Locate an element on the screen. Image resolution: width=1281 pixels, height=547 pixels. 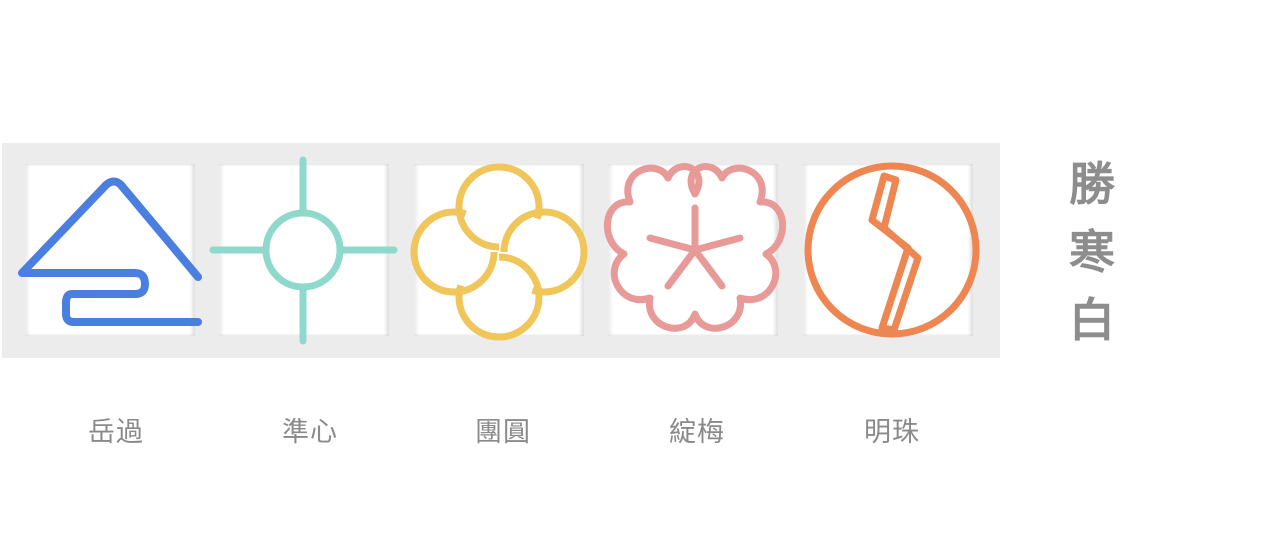
emblem-label-2: 準心 is located at coordinates (310, 432).